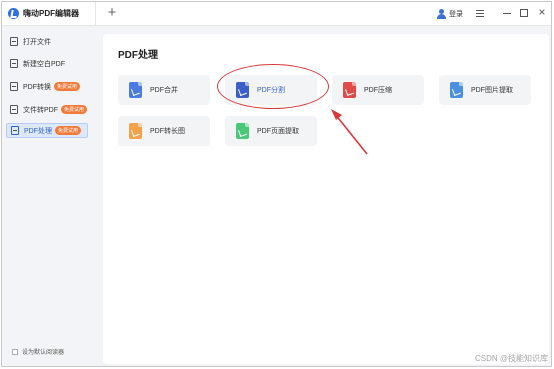  Describe the element at coordinates (15, 130) in the screenshot. I see `pdf-process-icon` at that location.